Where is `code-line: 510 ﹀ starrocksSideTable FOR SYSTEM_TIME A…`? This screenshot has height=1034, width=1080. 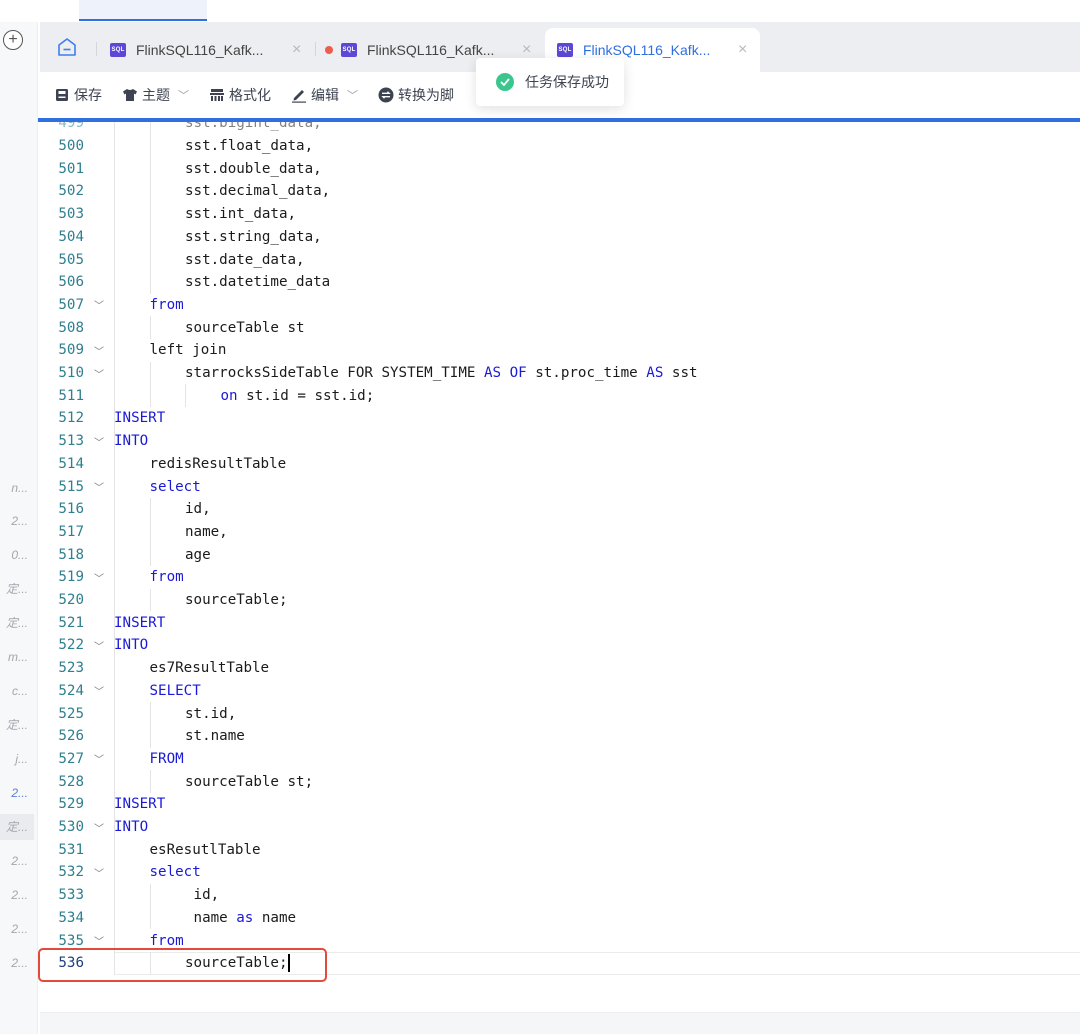 code-line: 510 ﹀ starrocksSideTable FOR SYSTEM_TIME A… is located at coordinates (560, 373).